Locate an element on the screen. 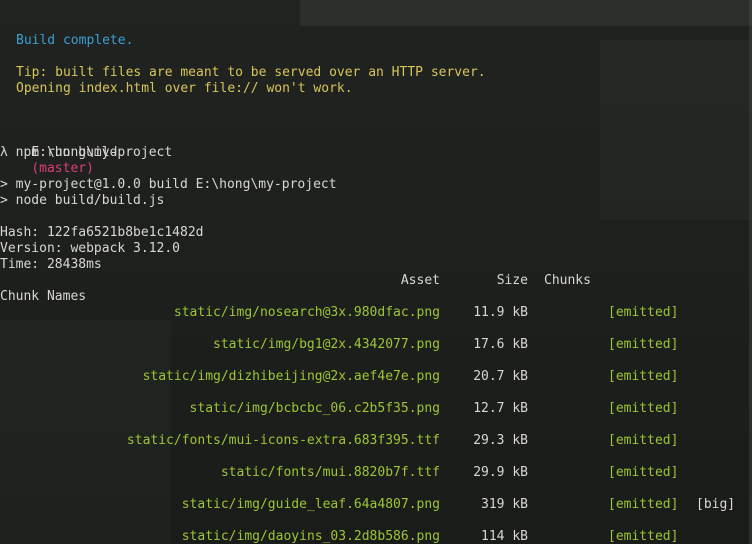  asset-name: static/fonts/mui-icons-extra.683f395.ttf is located at coordinates (283, 440).